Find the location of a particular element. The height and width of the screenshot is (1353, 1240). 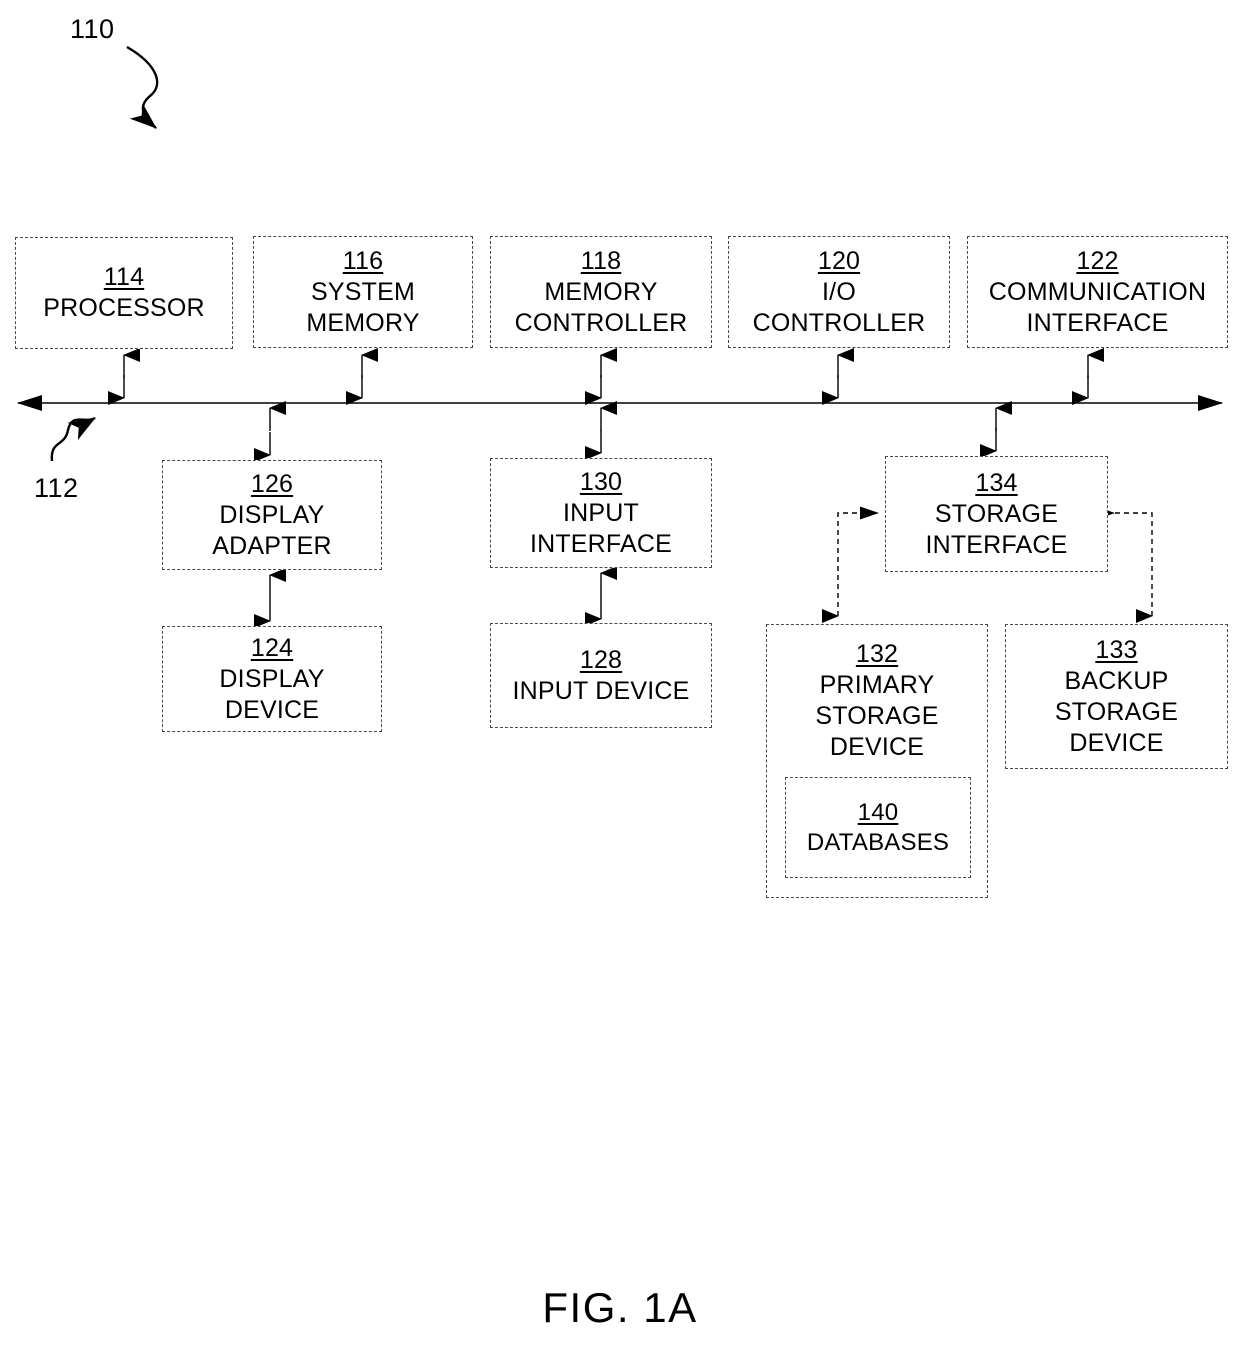

block-label-primary-storage-device: PRIMARY STORAGE DEVICE is located at coordinates (877, 716).